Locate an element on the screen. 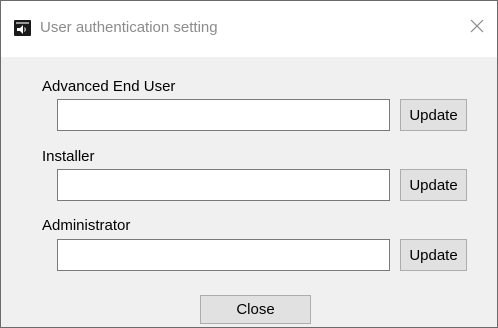 Image resolution: width=498 pixels, height=328 pixels. close-icon is located at coordinates (477, 26).